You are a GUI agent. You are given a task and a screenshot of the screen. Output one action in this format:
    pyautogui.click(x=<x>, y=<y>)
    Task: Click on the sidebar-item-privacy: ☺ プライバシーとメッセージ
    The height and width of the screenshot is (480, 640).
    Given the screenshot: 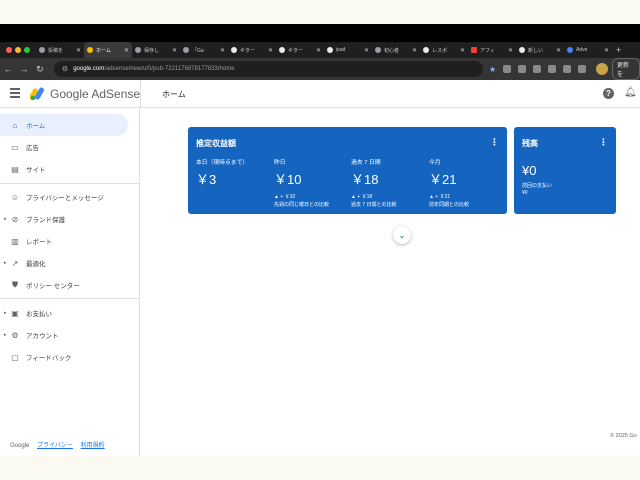 What is the action you would take?
    pyautogui.click(x=64, y=197)
    